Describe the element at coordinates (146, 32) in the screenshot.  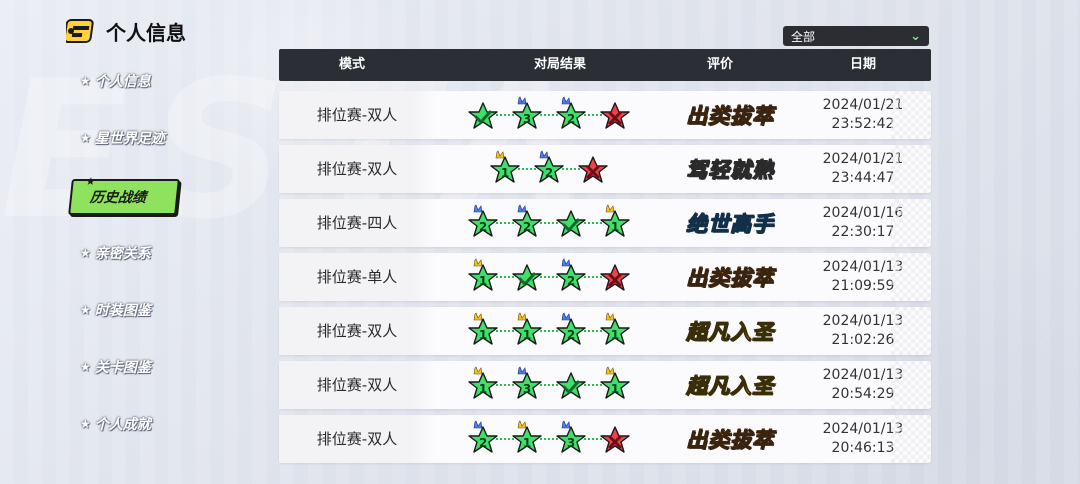
I see `page-title: 个人信息` at that location.